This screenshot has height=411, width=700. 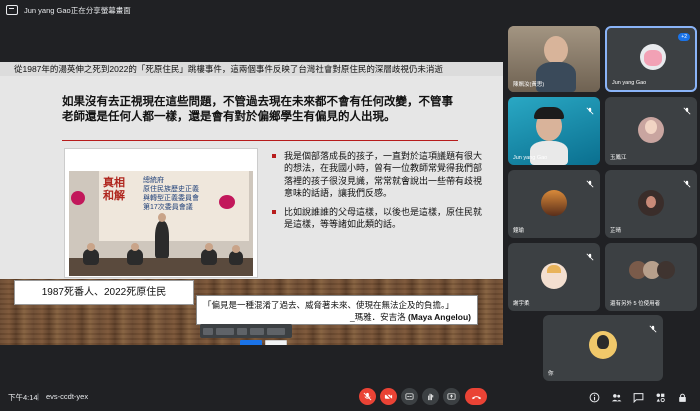 What do you see at coordinates (551, 374) in the screenshot?
I see `participant-name: 你` at bounding box center [551, 374].